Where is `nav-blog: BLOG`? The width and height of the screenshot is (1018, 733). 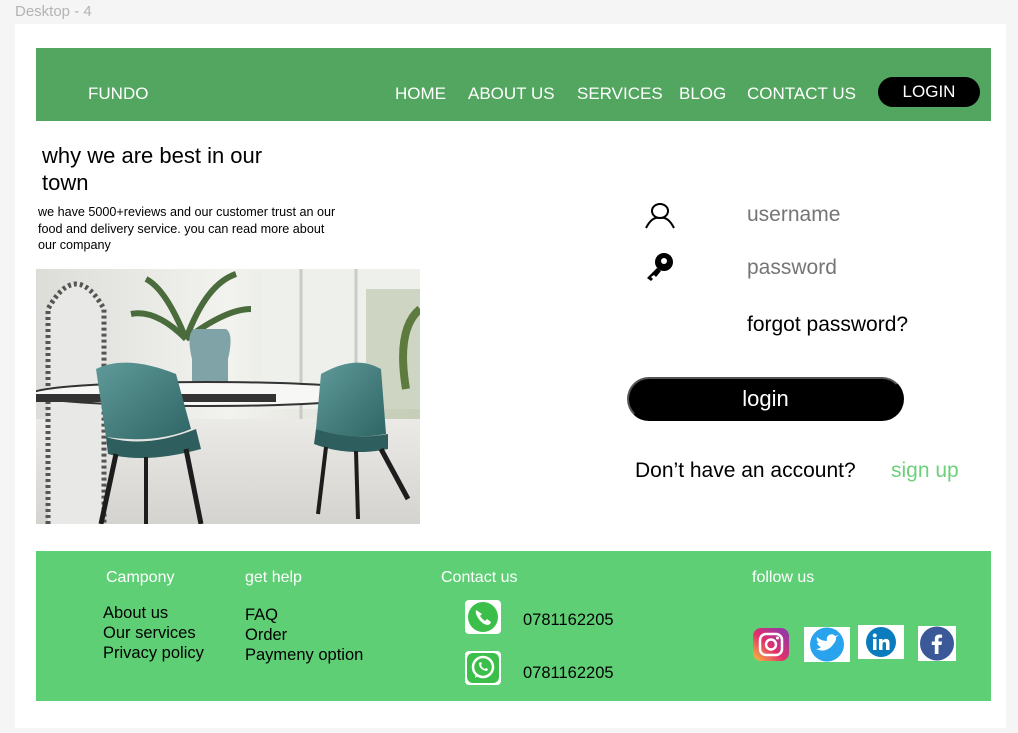 nav-blog: BLOG is located at coordinates (702, 94).